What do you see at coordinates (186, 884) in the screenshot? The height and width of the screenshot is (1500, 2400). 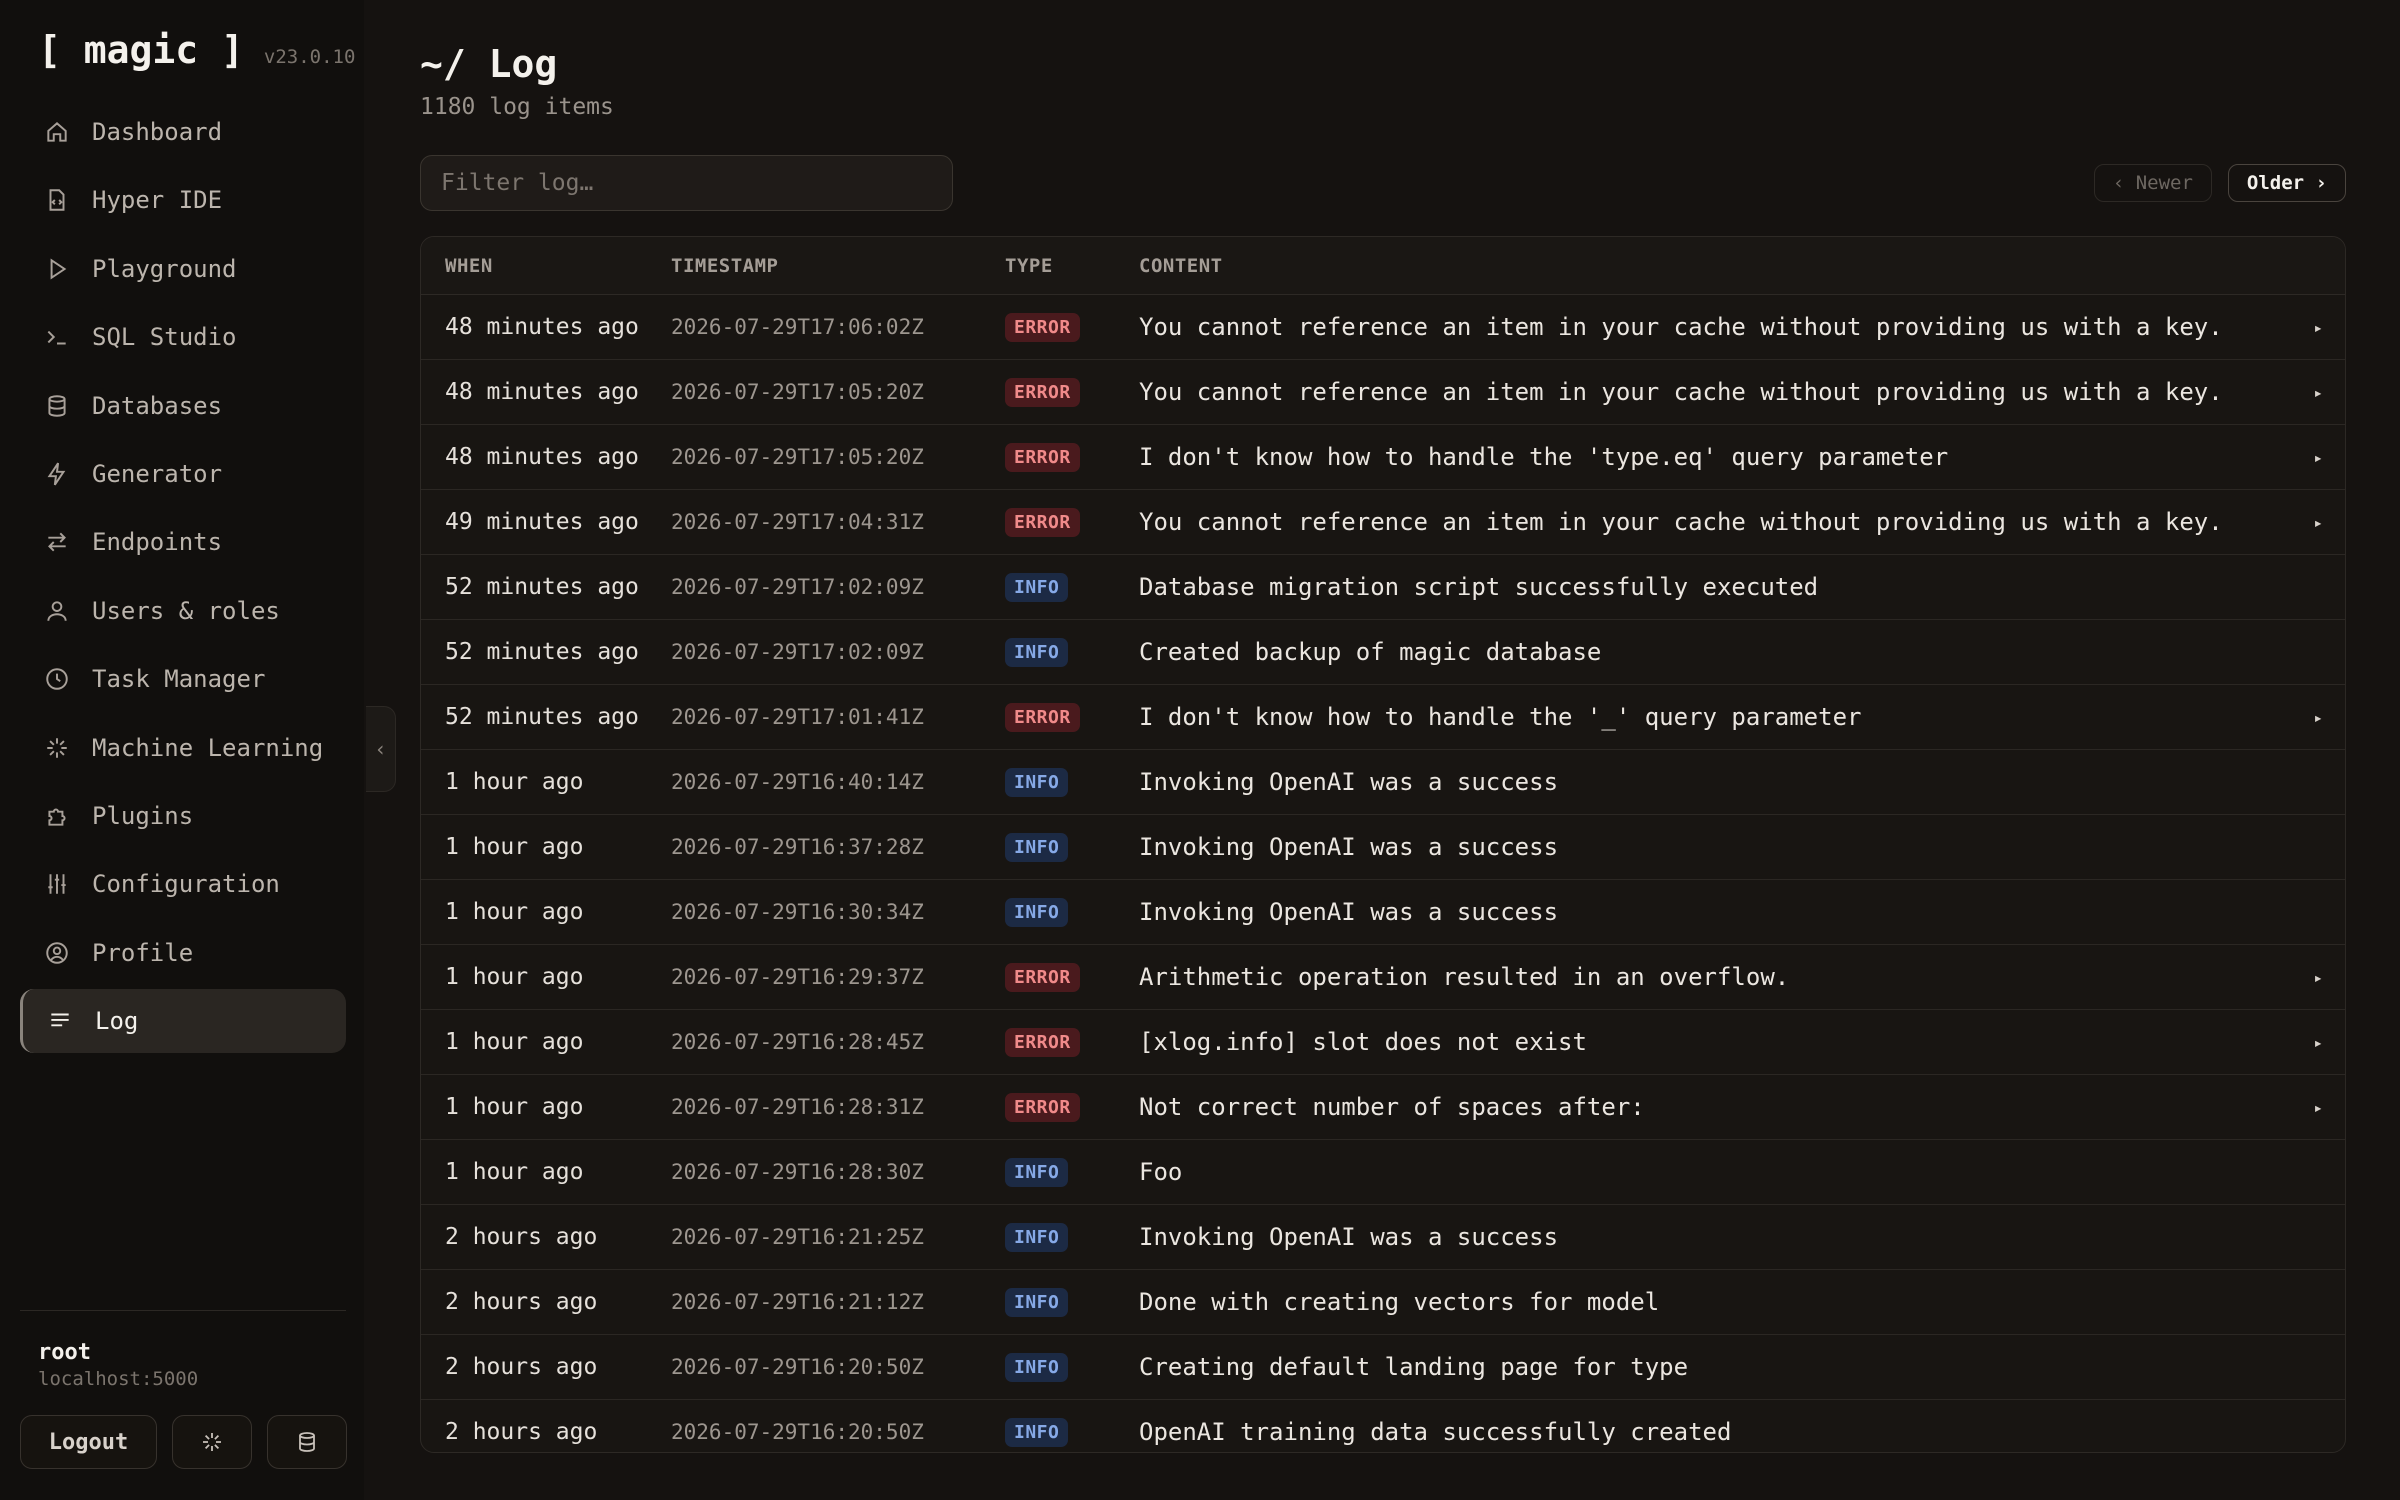 I see `sidebar-item-label: Configuration` at bounding box center [186, 884].